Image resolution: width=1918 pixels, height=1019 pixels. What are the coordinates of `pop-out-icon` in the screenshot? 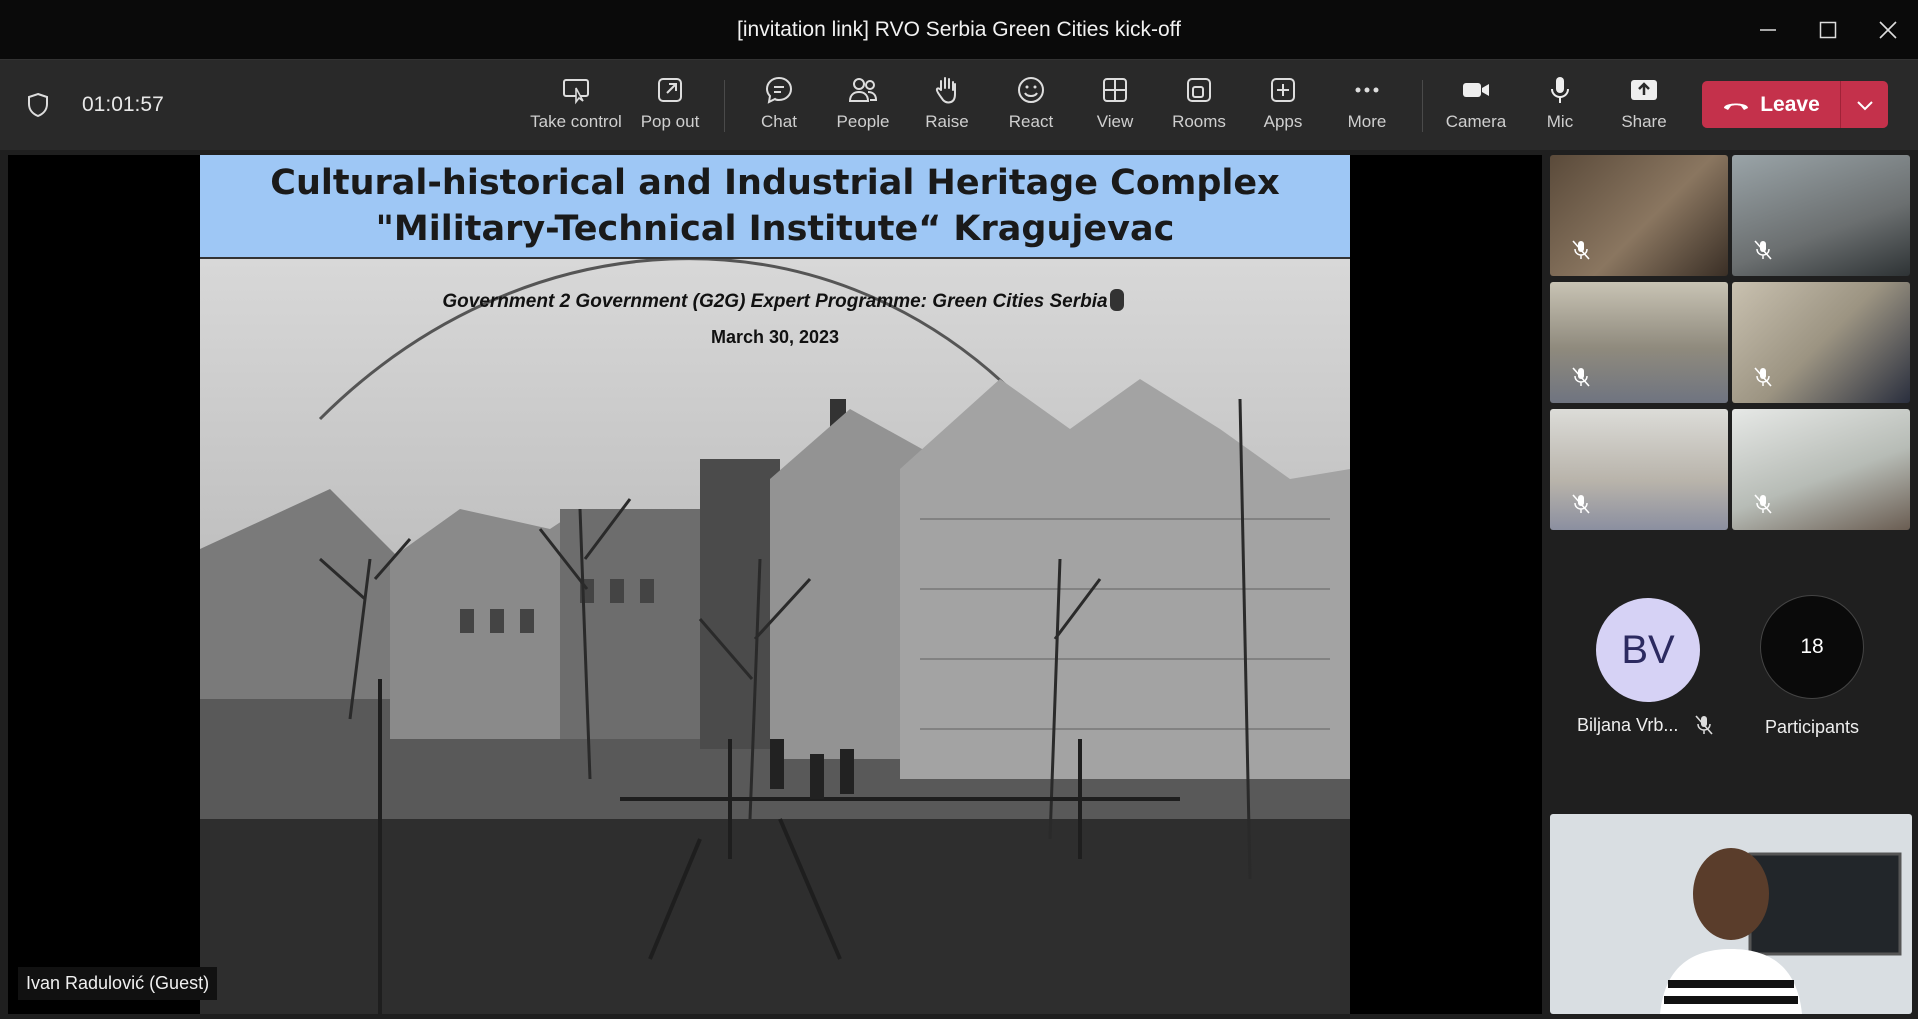 It's located at (670, 90).